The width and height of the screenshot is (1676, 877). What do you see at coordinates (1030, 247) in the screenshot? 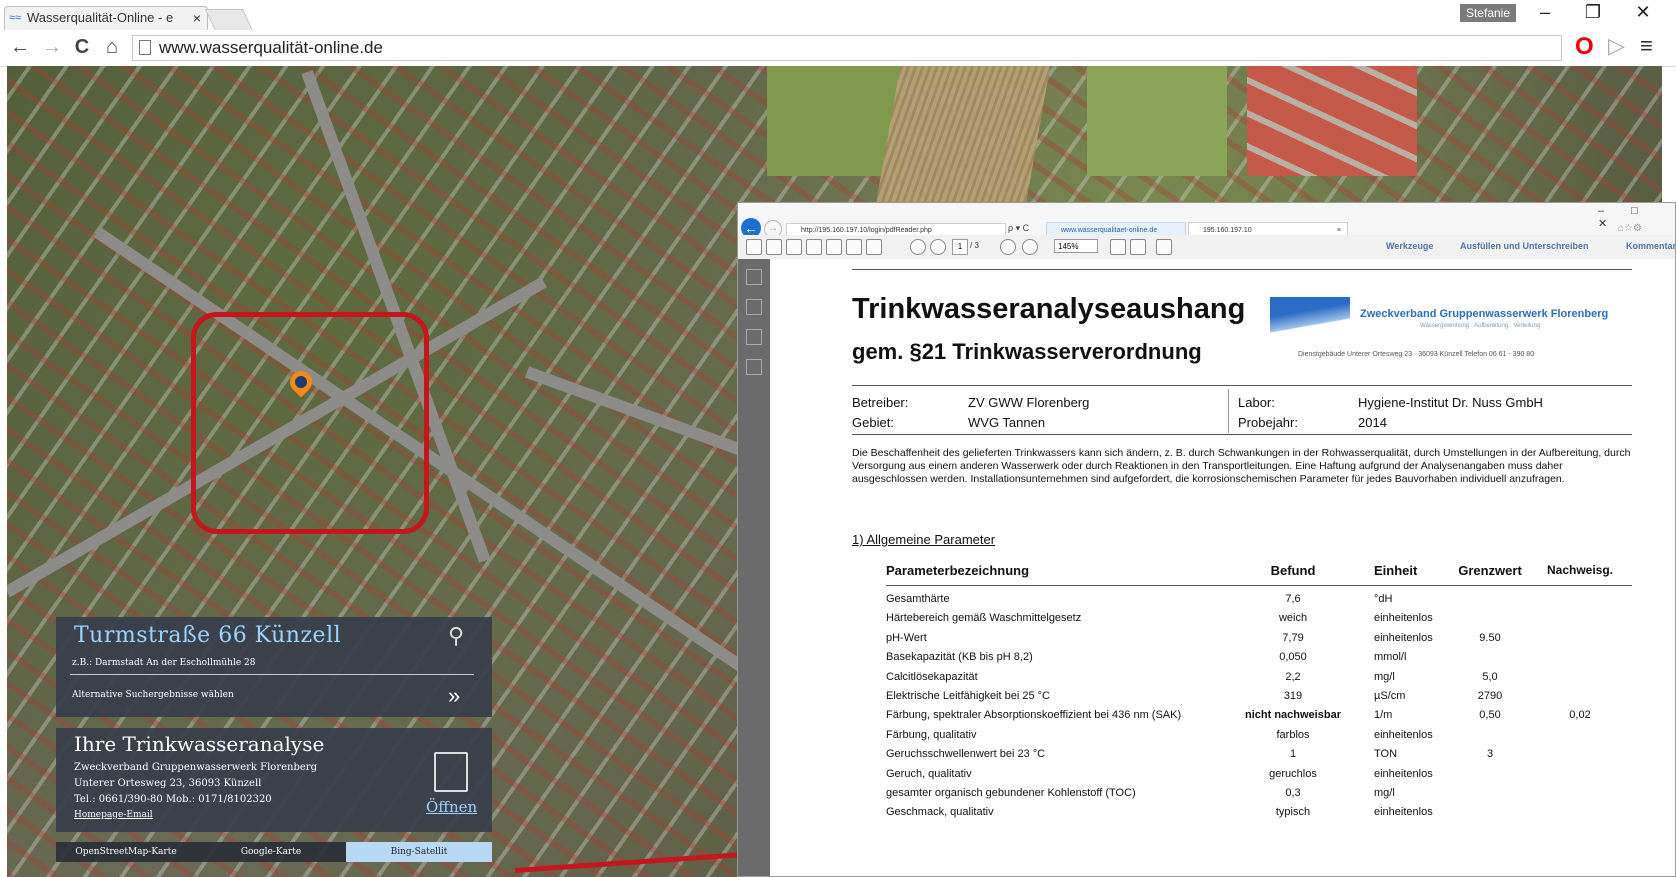
I see `zoom-in-icon` at bounding box center [1030, 247].